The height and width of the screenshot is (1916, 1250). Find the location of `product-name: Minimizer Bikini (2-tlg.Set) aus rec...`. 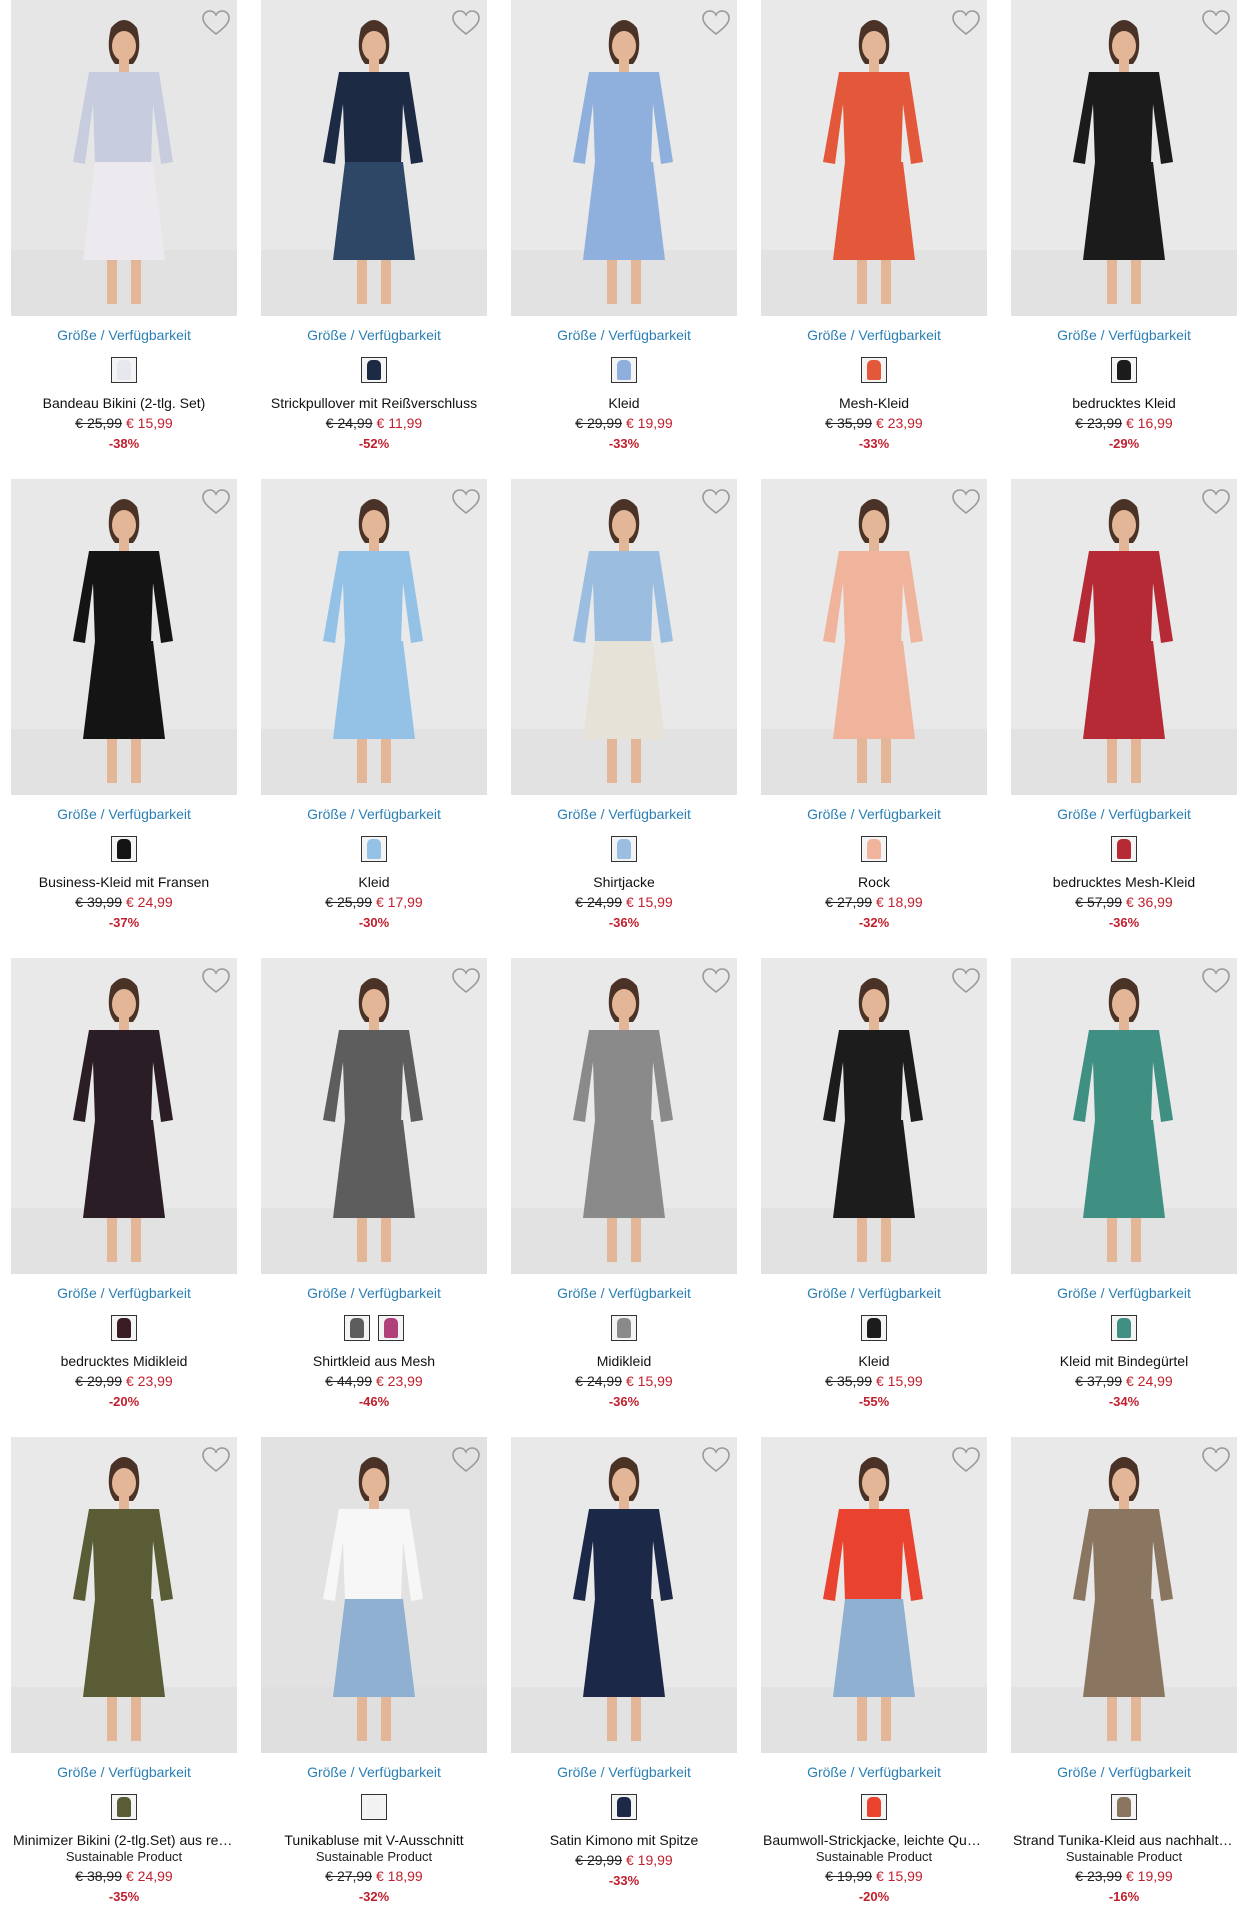

product-name: Minimizer Bikini (2-tlg.Set) aus rec... is located at coordinates (124, 1840).